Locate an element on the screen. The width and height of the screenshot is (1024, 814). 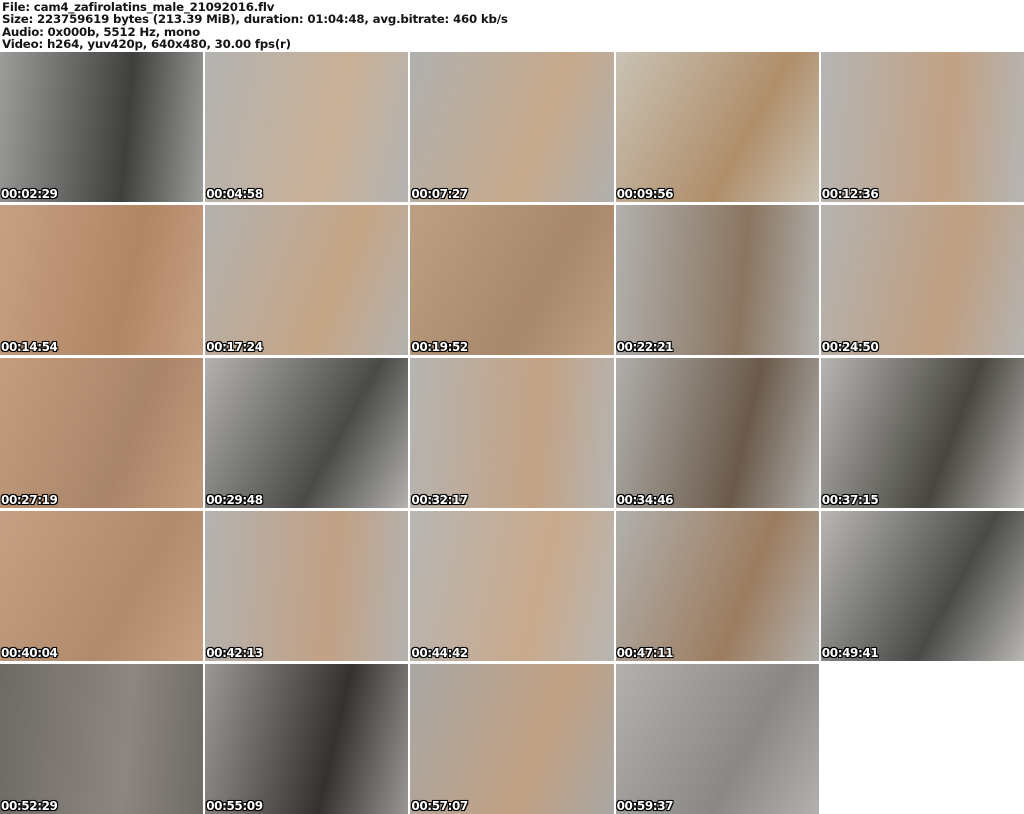
video-frame-thumbnail: 00:29:48 is located at coordinates (307, 432).